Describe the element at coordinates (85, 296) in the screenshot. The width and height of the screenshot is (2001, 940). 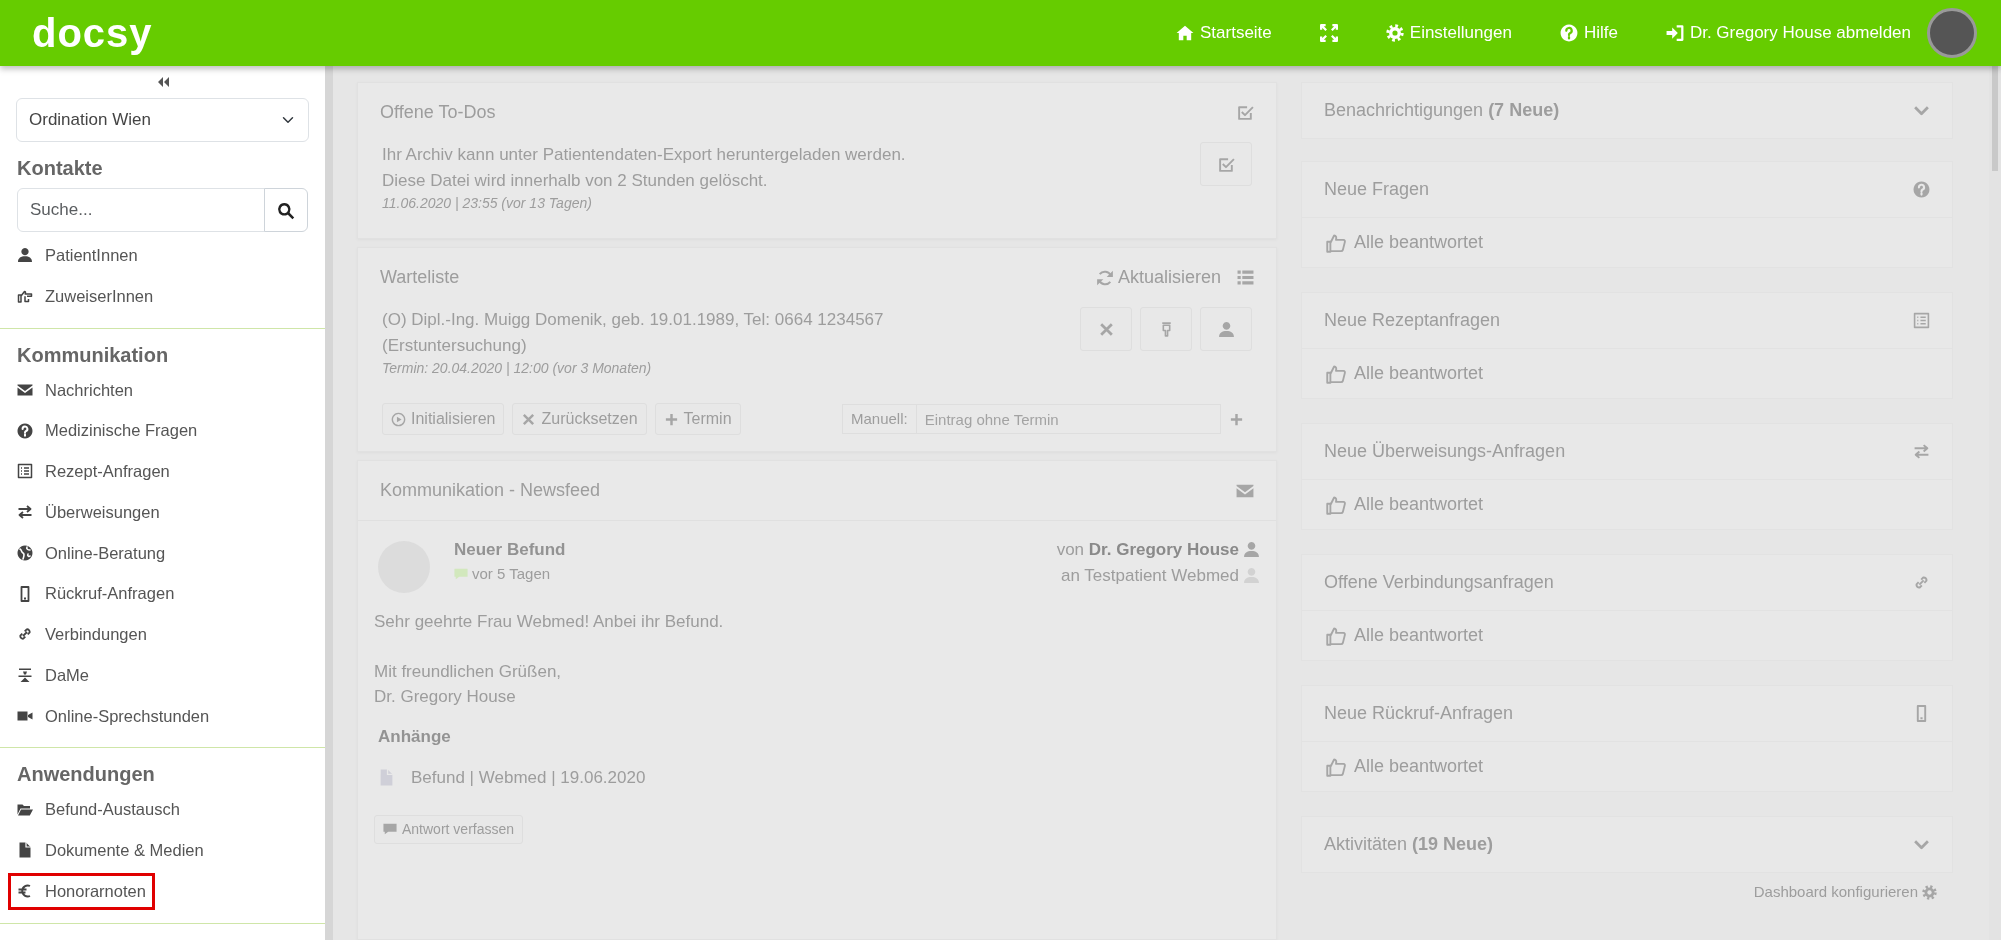
I see `sidebar-link: ZuweiserInnen` at that location.